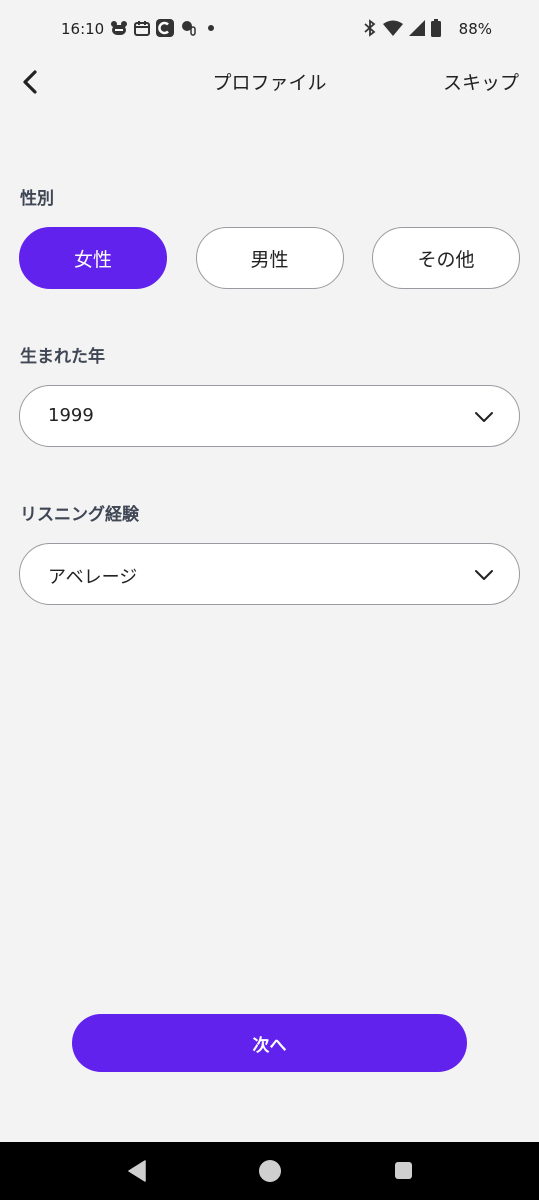  I want to click on header: プロファイル スキップ, so click(269, 82).